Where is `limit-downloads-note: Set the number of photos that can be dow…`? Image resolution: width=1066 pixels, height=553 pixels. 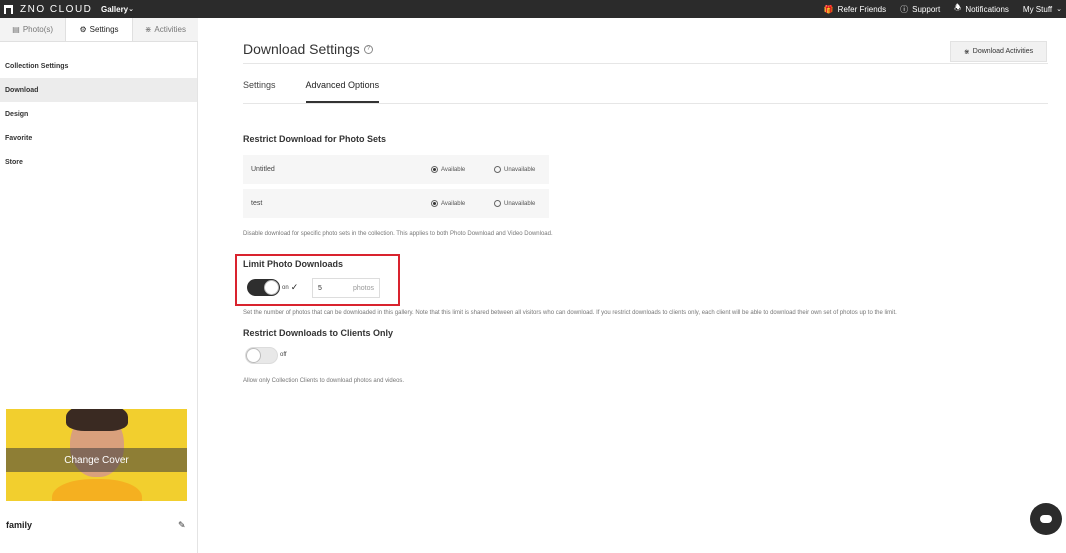
limit-downloads-note: Set the number of photos that can be dow… is located at coordinates (570, 313).